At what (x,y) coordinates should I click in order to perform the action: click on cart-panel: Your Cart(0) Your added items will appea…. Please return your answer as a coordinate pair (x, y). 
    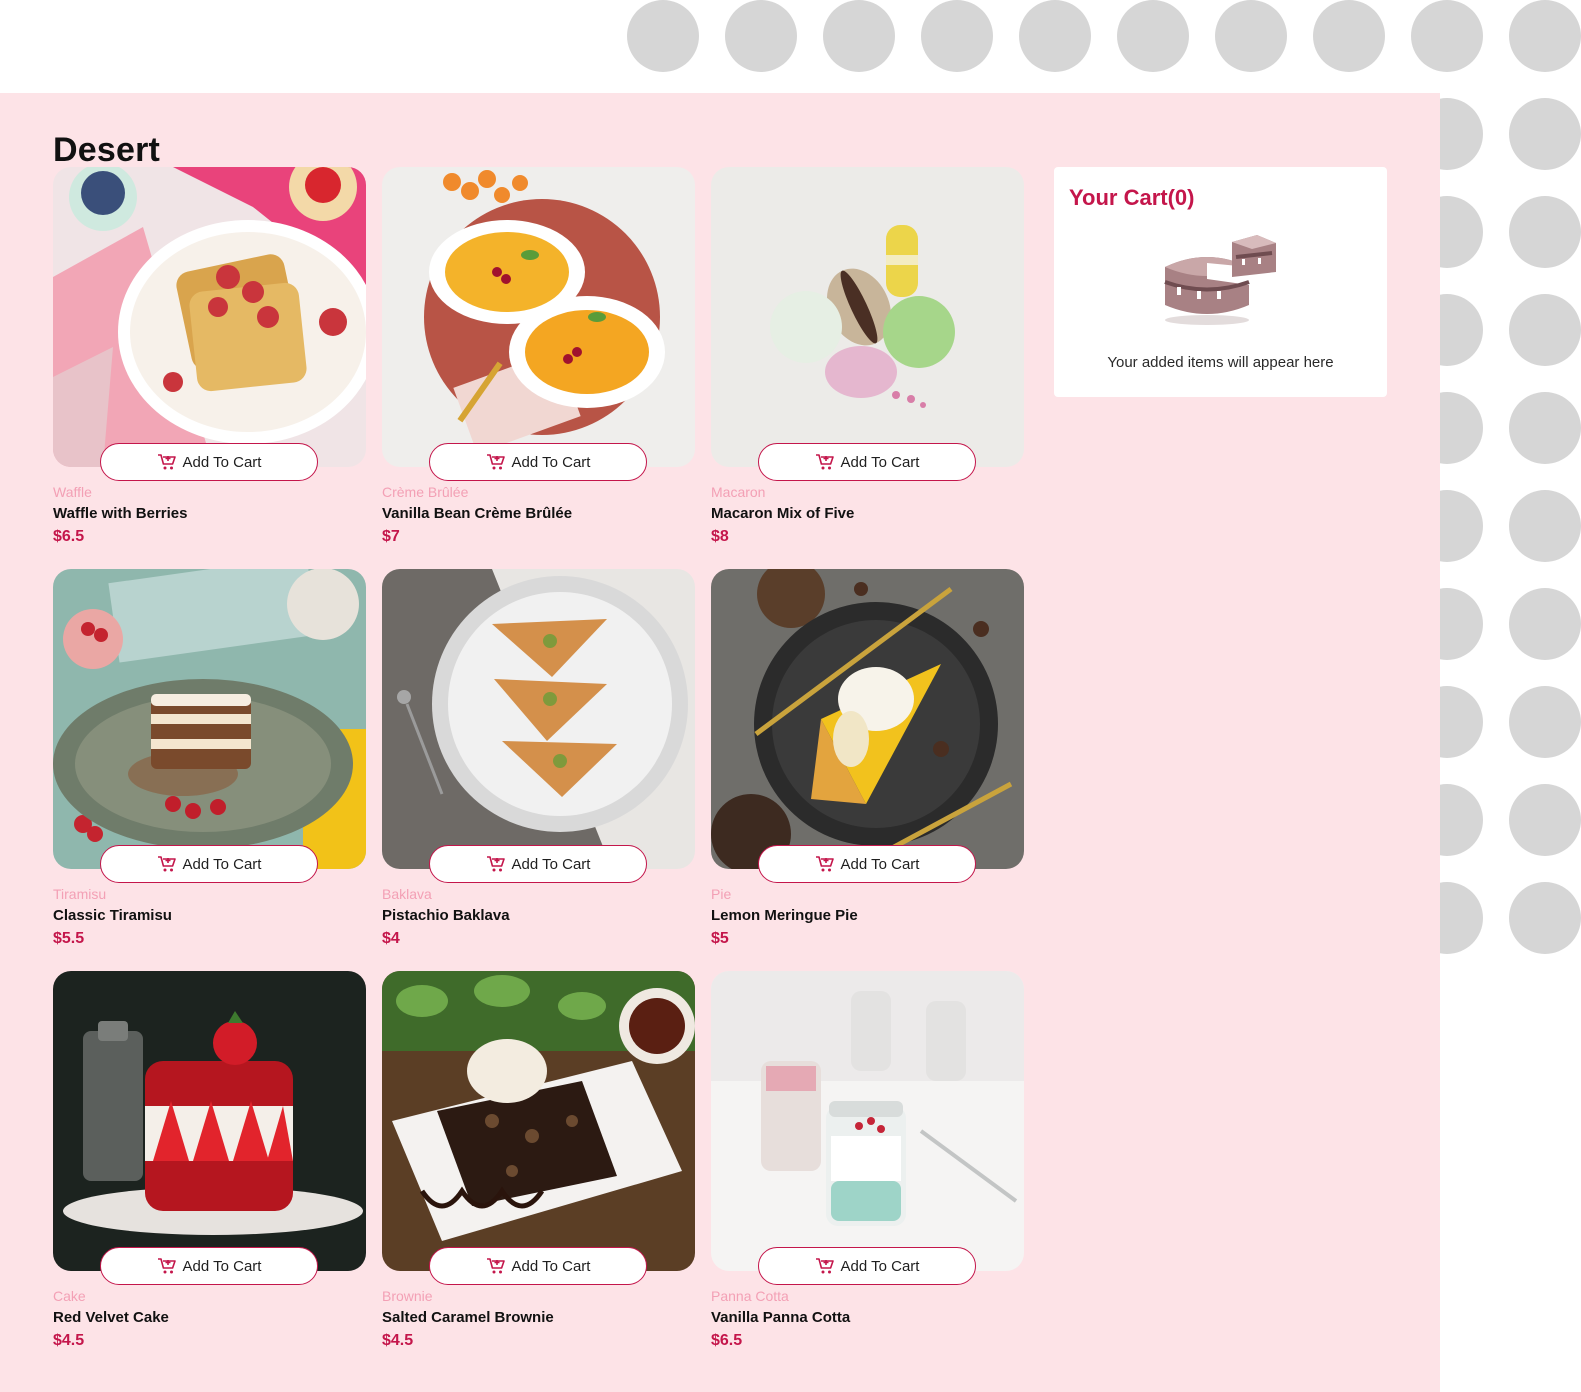
    Looking at the image, I should click on (1220, 282).